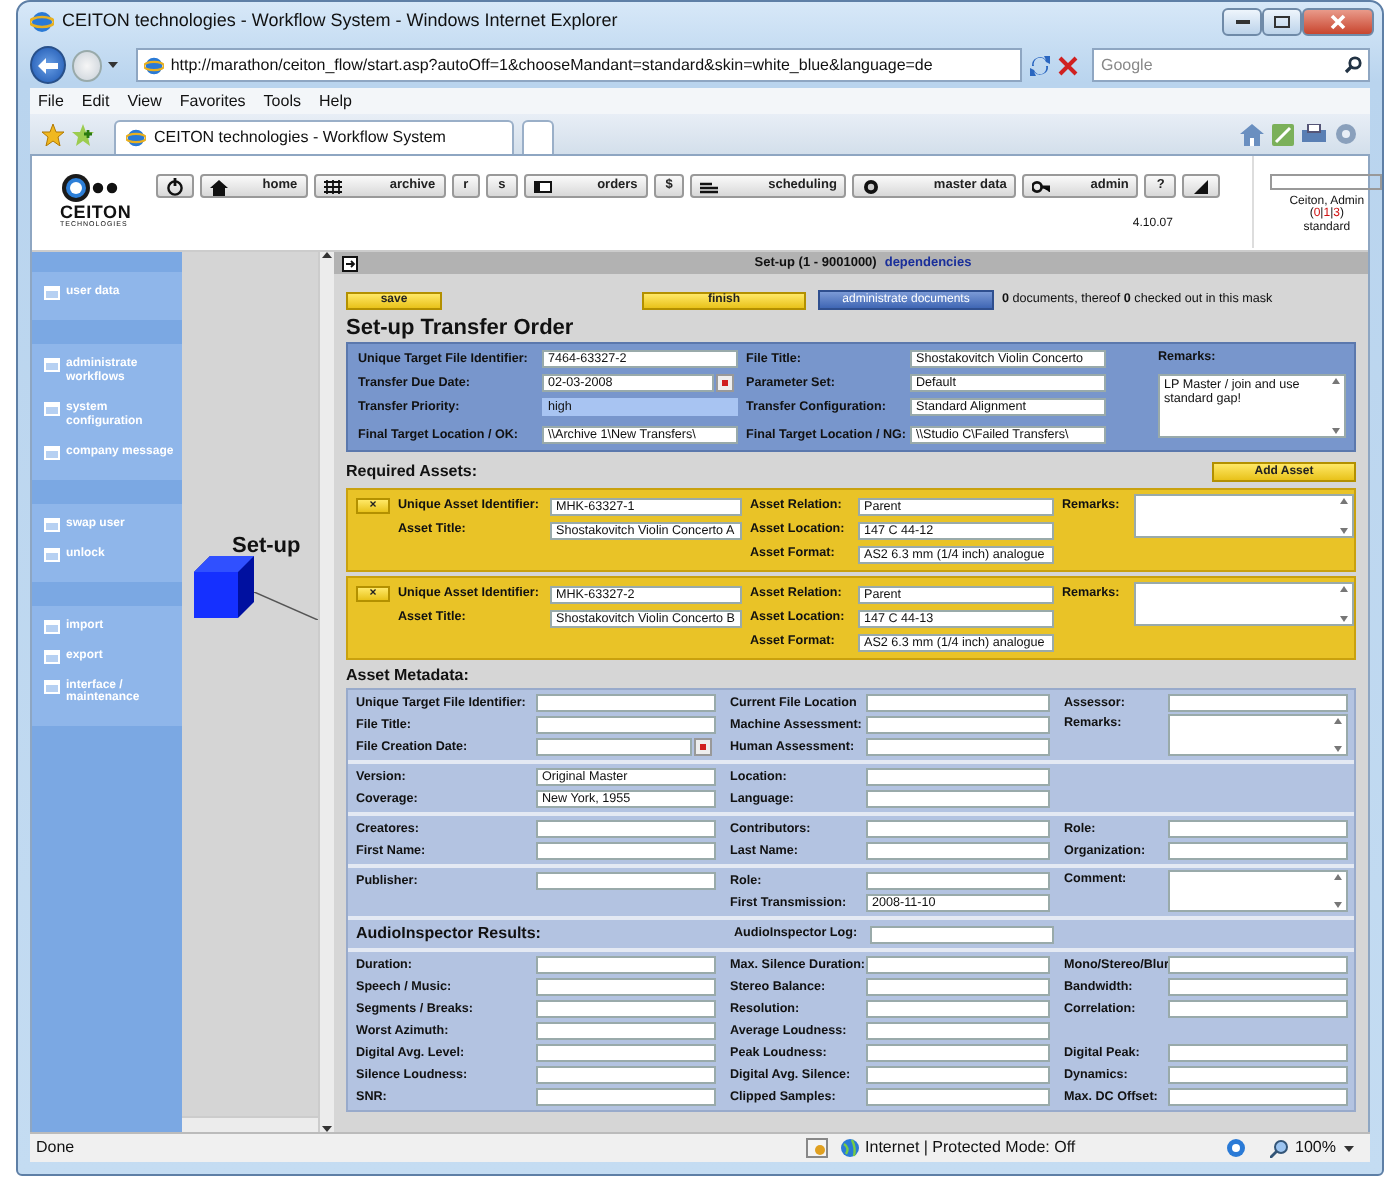  What do you see at coordinates (1126, 65) in the screenshot?
I see `search-placeholder: Google` at bounding box center [1126, 65].